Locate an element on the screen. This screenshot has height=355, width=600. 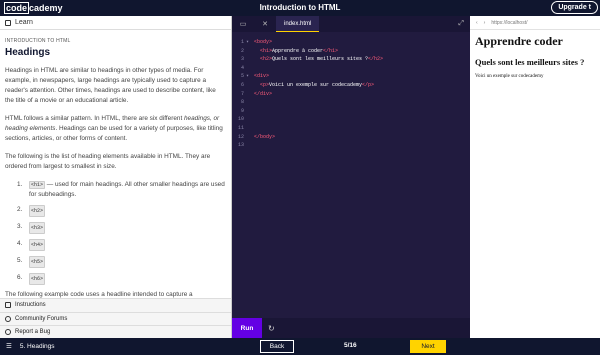
url-text: https://localhost/ is located at coordinates (509, 23).